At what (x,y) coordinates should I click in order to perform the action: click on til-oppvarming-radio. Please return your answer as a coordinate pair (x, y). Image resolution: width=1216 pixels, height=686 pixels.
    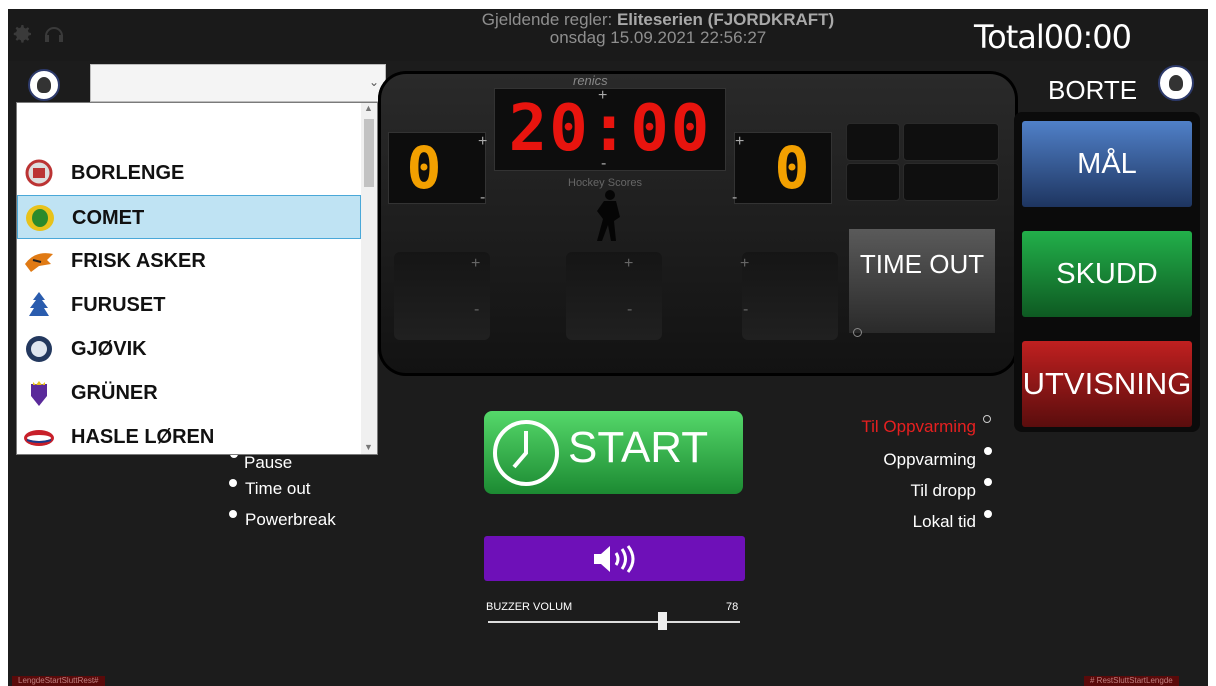
    Looking at the image, I should click on (987, 419).